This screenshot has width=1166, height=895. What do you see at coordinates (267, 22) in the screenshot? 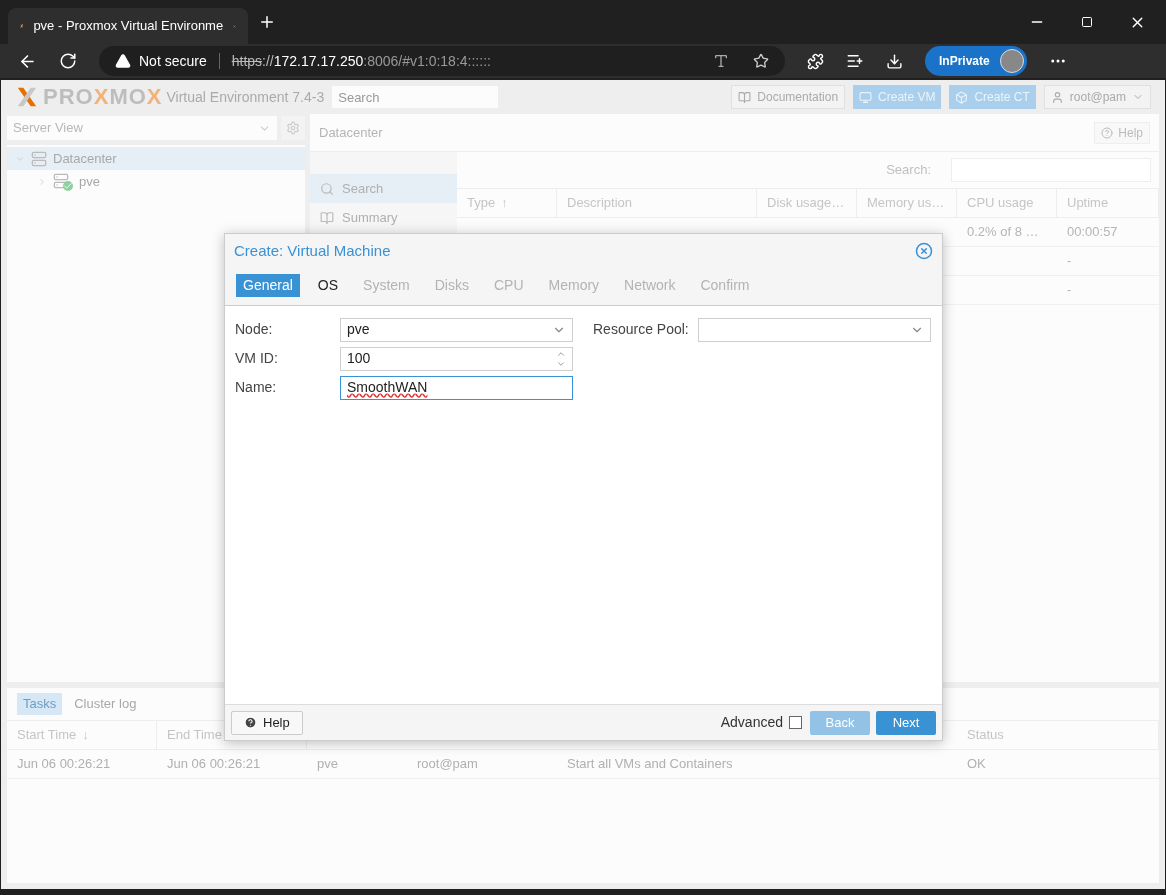
I see `new-tab-icon` at bounding box center [267, 22].